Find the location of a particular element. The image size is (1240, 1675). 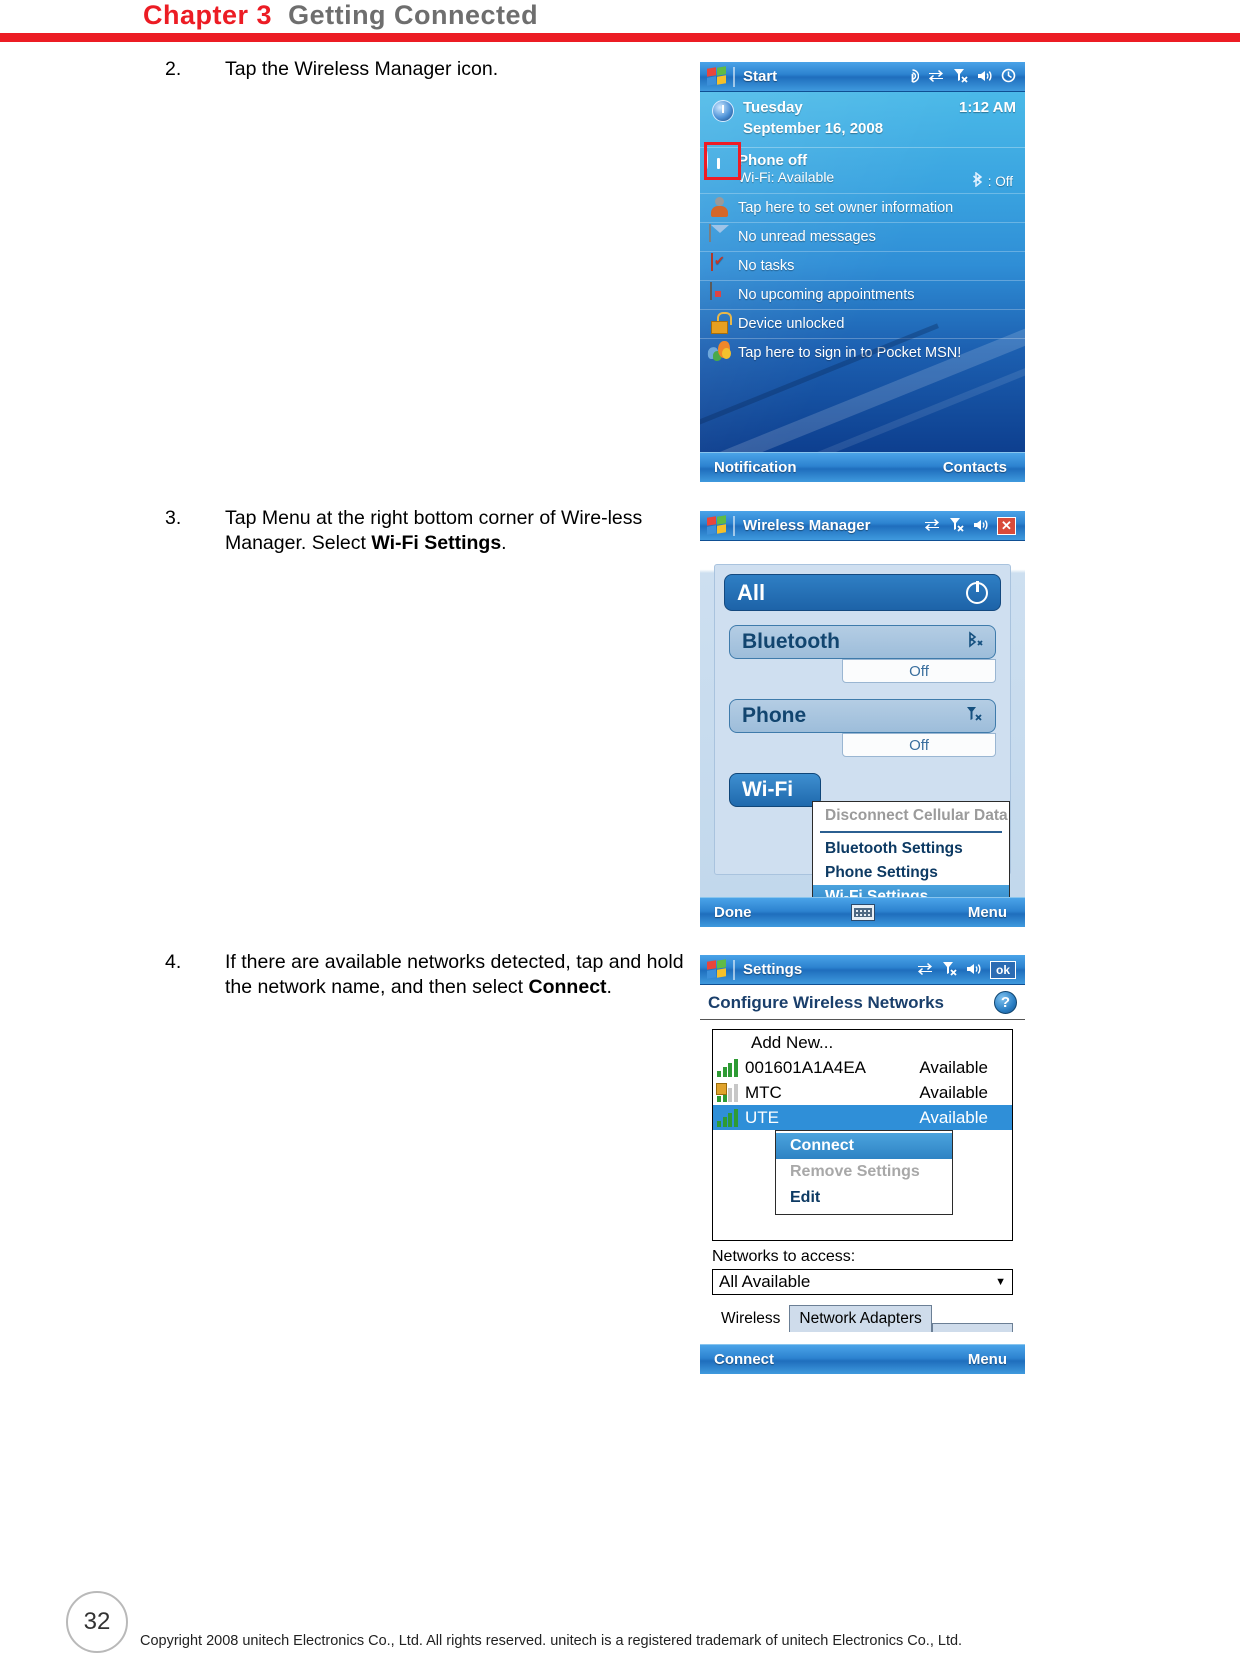

menu-item-disconnect-cellular-data: Disconnect Cellular Data is located at coordinates (911, 816).